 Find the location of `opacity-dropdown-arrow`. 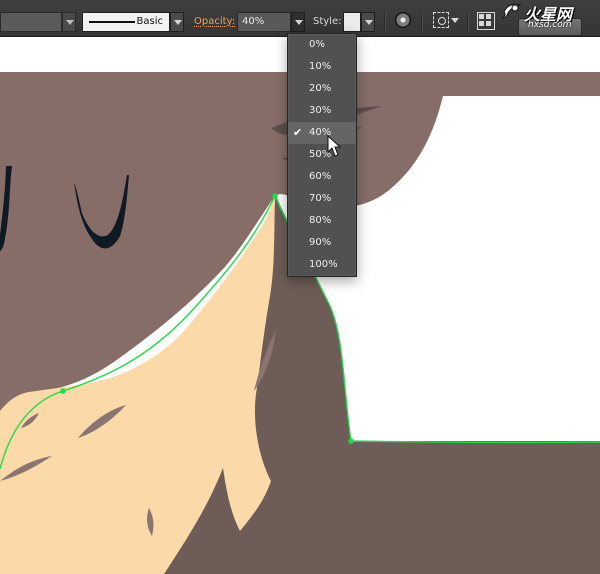

opacity-dropdown-arrow is located at coordinates (298, 22).